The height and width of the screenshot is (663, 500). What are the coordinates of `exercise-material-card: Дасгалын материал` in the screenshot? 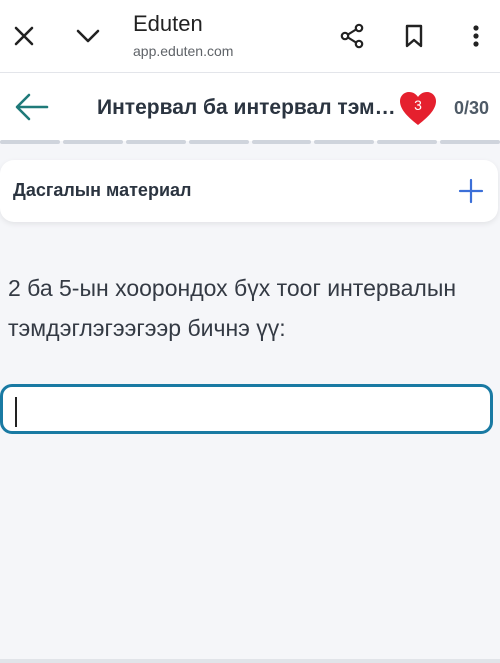 It's located at (249, 191).